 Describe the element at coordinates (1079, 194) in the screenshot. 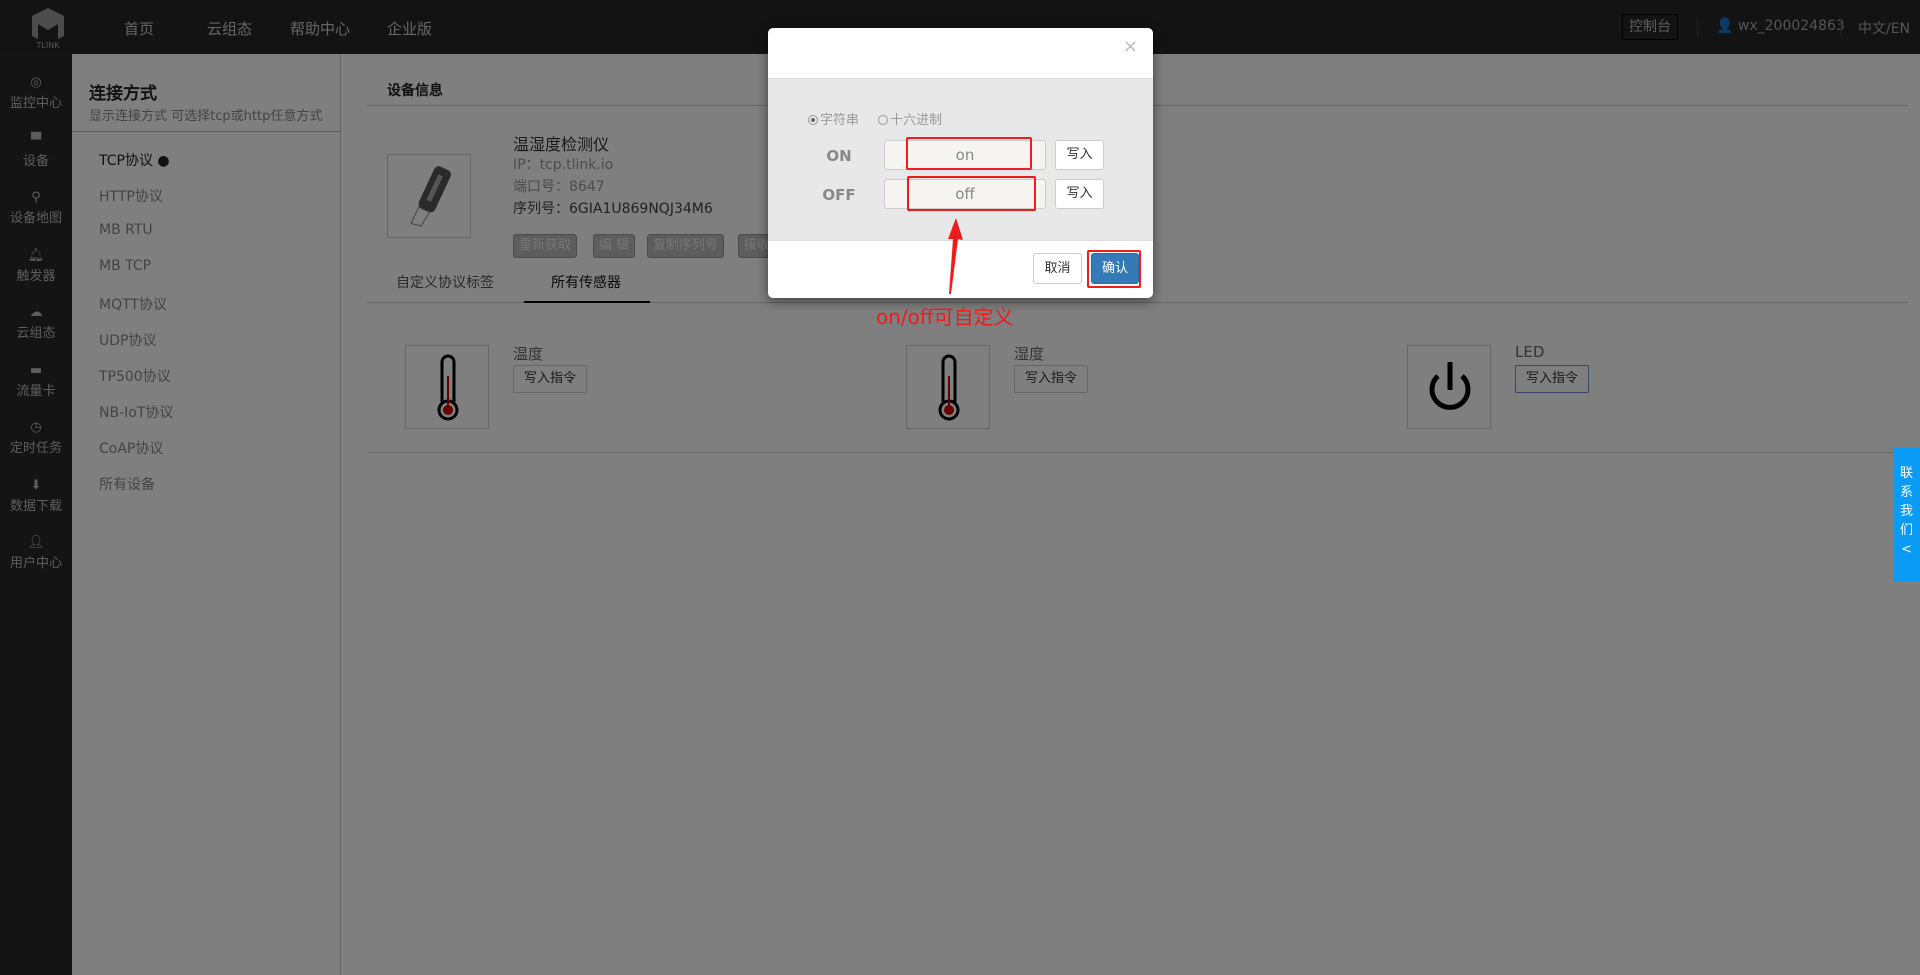

I see `write-off-button: 写入` at that location.